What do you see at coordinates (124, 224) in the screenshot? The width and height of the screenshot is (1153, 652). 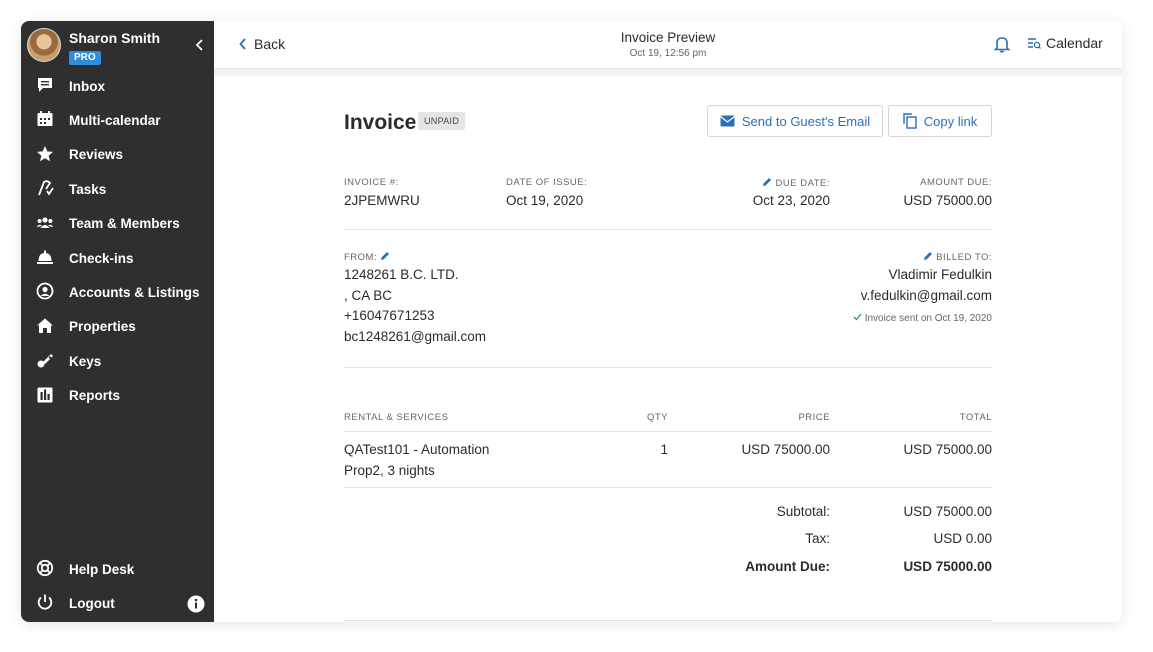 I see `sidebar-item-label: Team & Members` at bounding box center [124, 224].